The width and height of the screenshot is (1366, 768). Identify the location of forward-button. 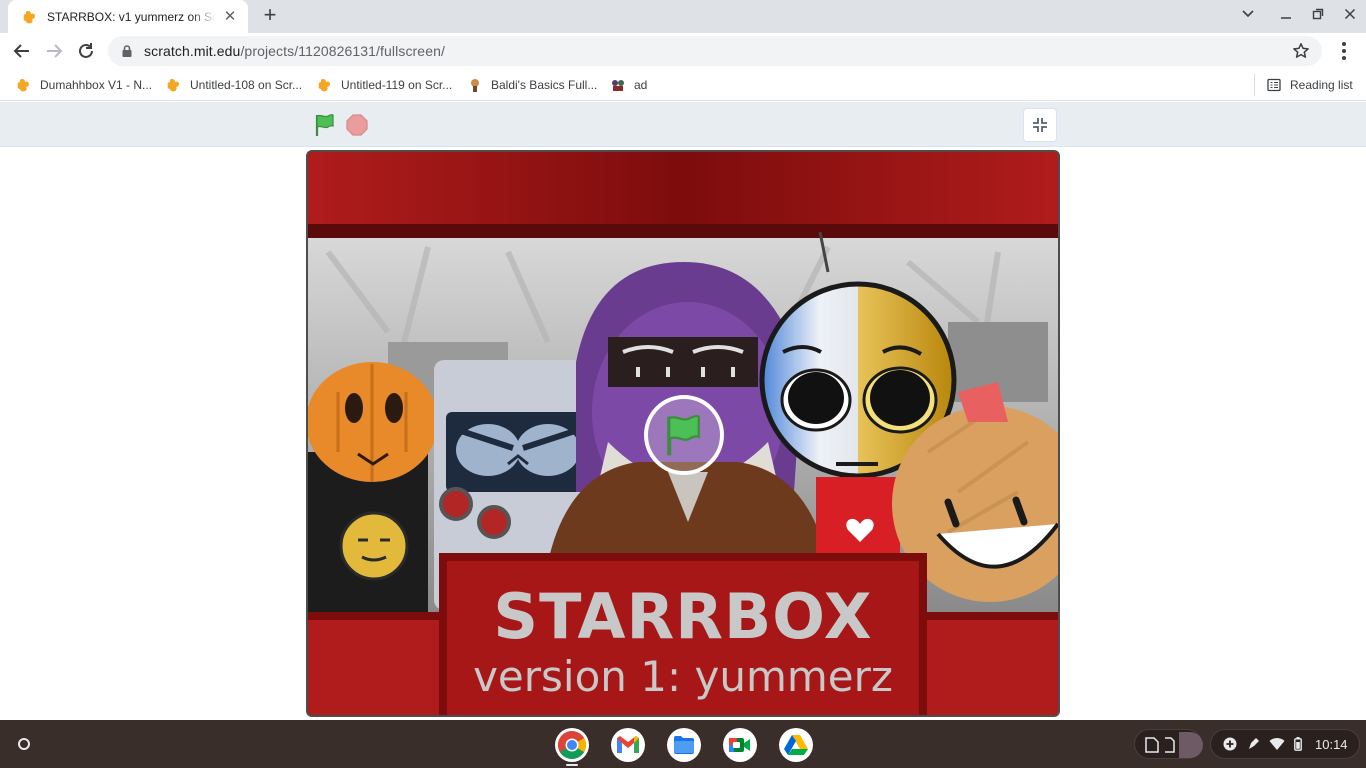
(54, 51).